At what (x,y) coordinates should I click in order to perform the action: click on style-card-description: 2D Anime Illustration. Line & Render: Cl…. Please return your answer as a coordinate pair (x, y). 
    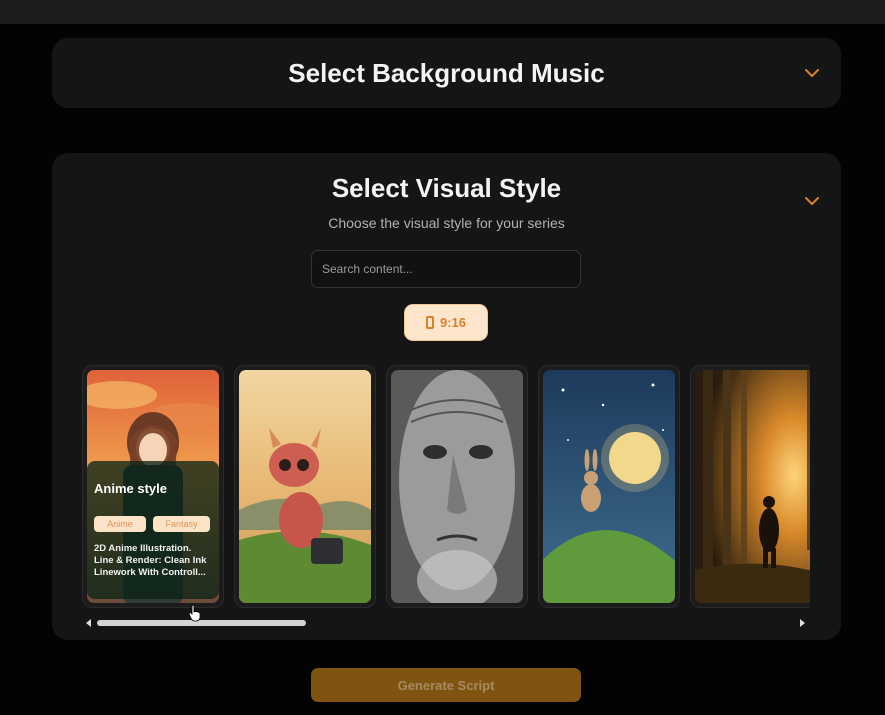
    Looking at the image, I should click on (150, 560).